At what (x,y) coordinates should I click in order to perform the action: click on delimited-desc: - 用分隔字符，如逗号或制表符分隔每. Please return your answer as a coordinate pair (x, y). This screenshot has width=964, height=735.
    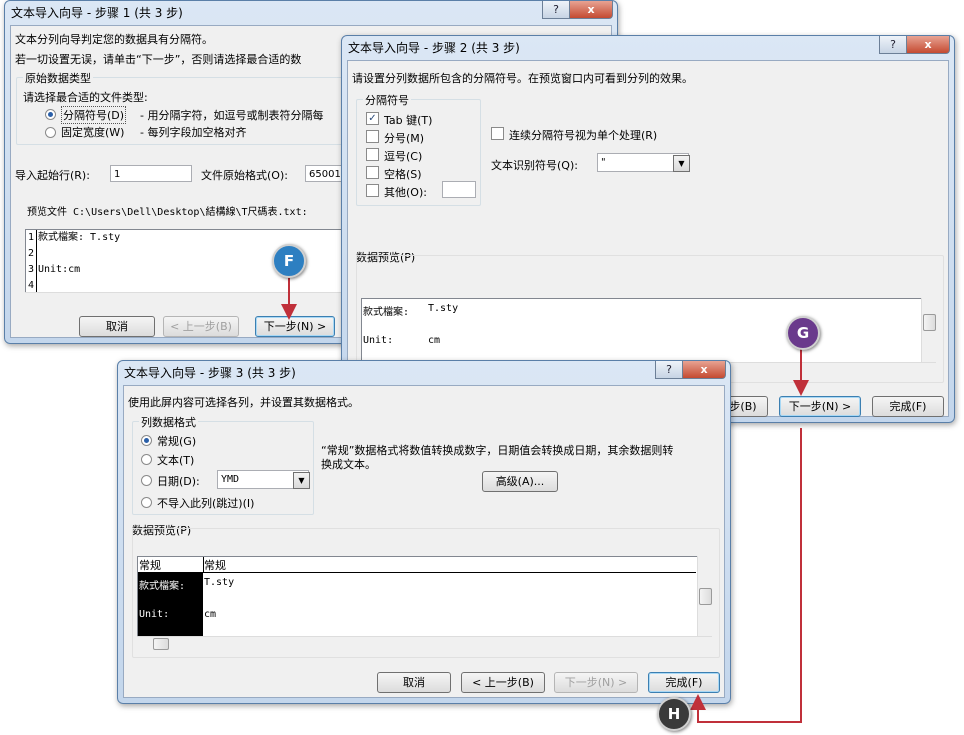
    Looking at the image, I should click on (232, 115).